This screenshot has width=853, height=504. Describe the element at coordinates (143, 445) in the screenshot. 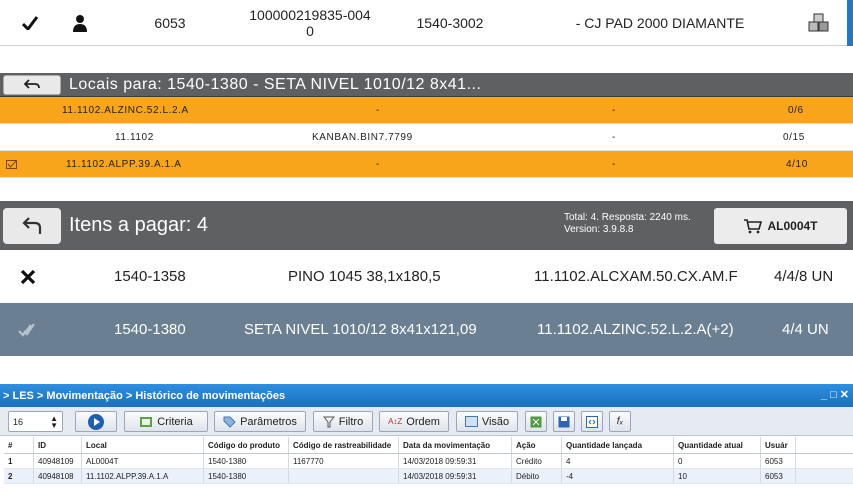

I see `column-header: Local` at that location.